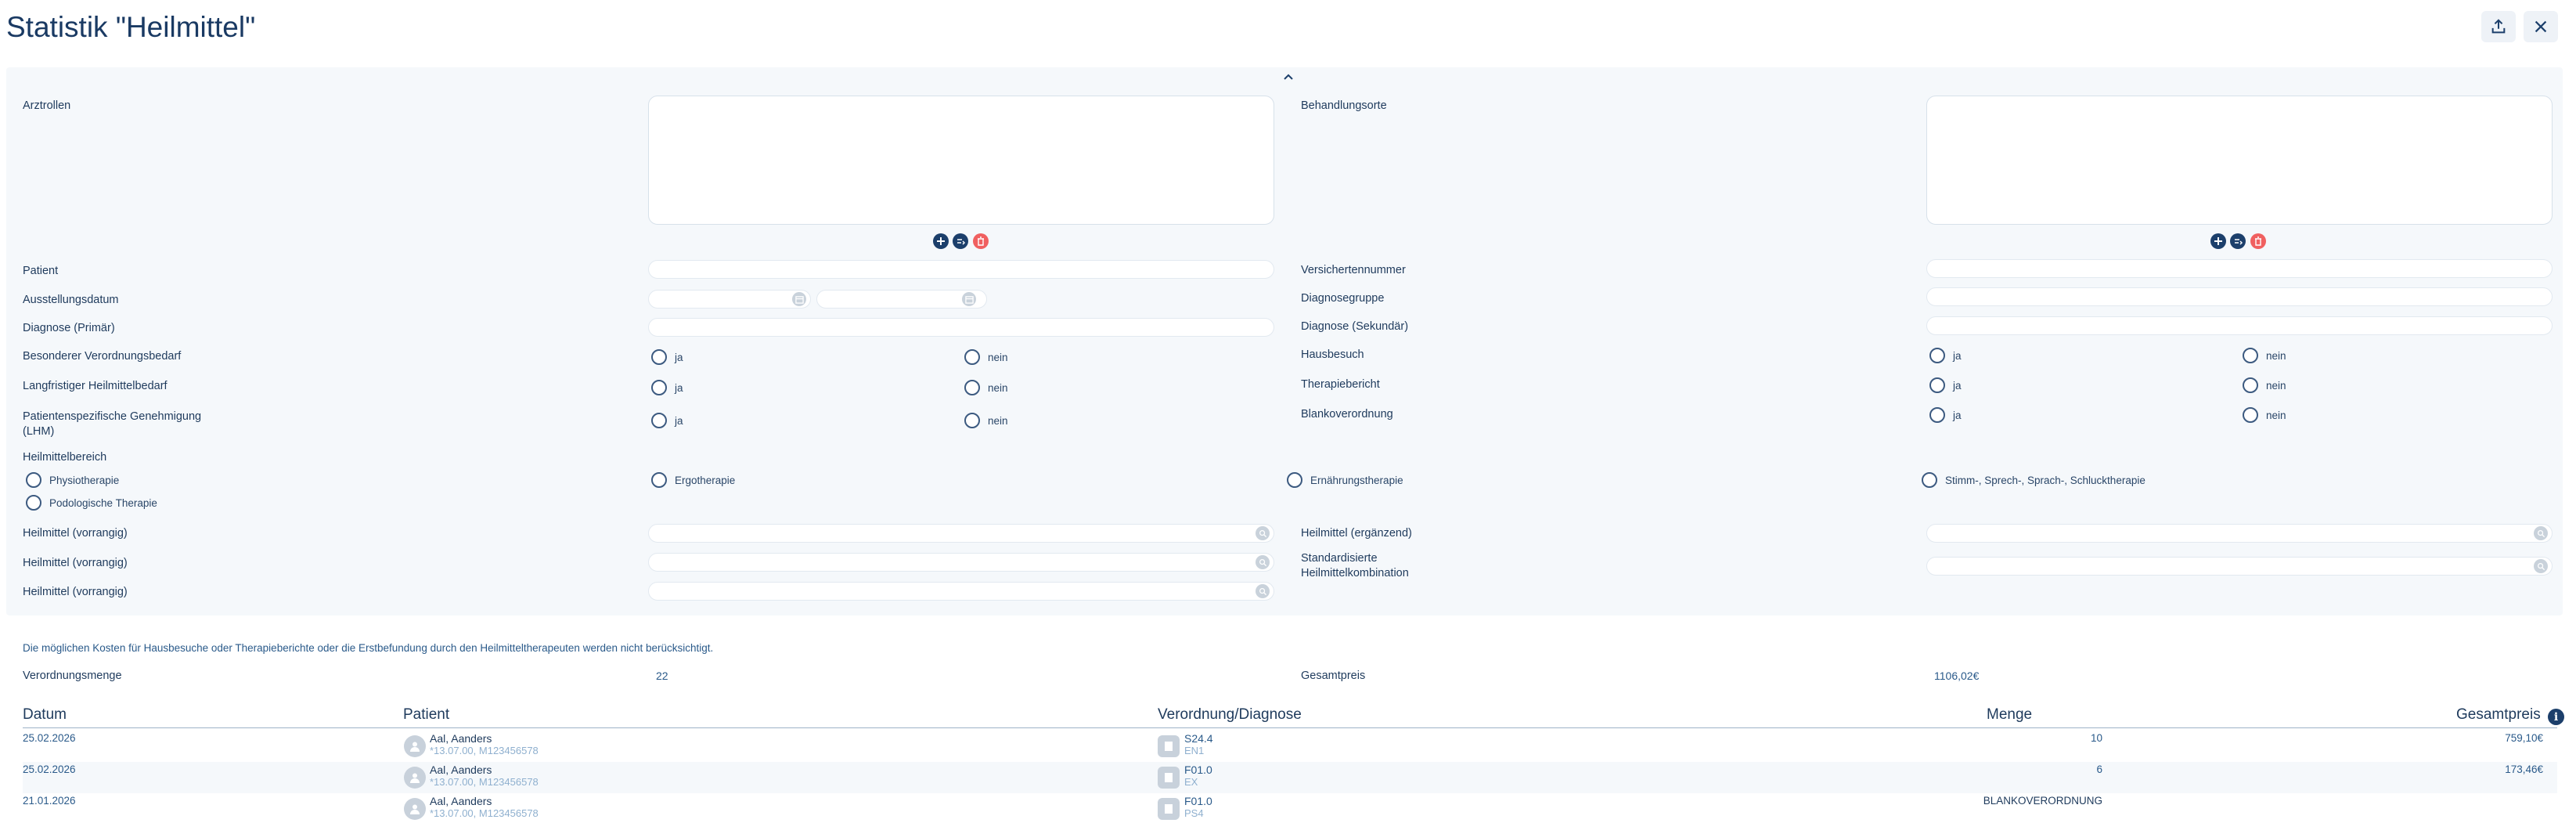 This screenshot has height=823, width=2576. What do you see at coordinates (69, 328) in the screenshot?
I see `diagnose-primaer-label: Diagnose (Primär)` at bounding box center [69, 328].